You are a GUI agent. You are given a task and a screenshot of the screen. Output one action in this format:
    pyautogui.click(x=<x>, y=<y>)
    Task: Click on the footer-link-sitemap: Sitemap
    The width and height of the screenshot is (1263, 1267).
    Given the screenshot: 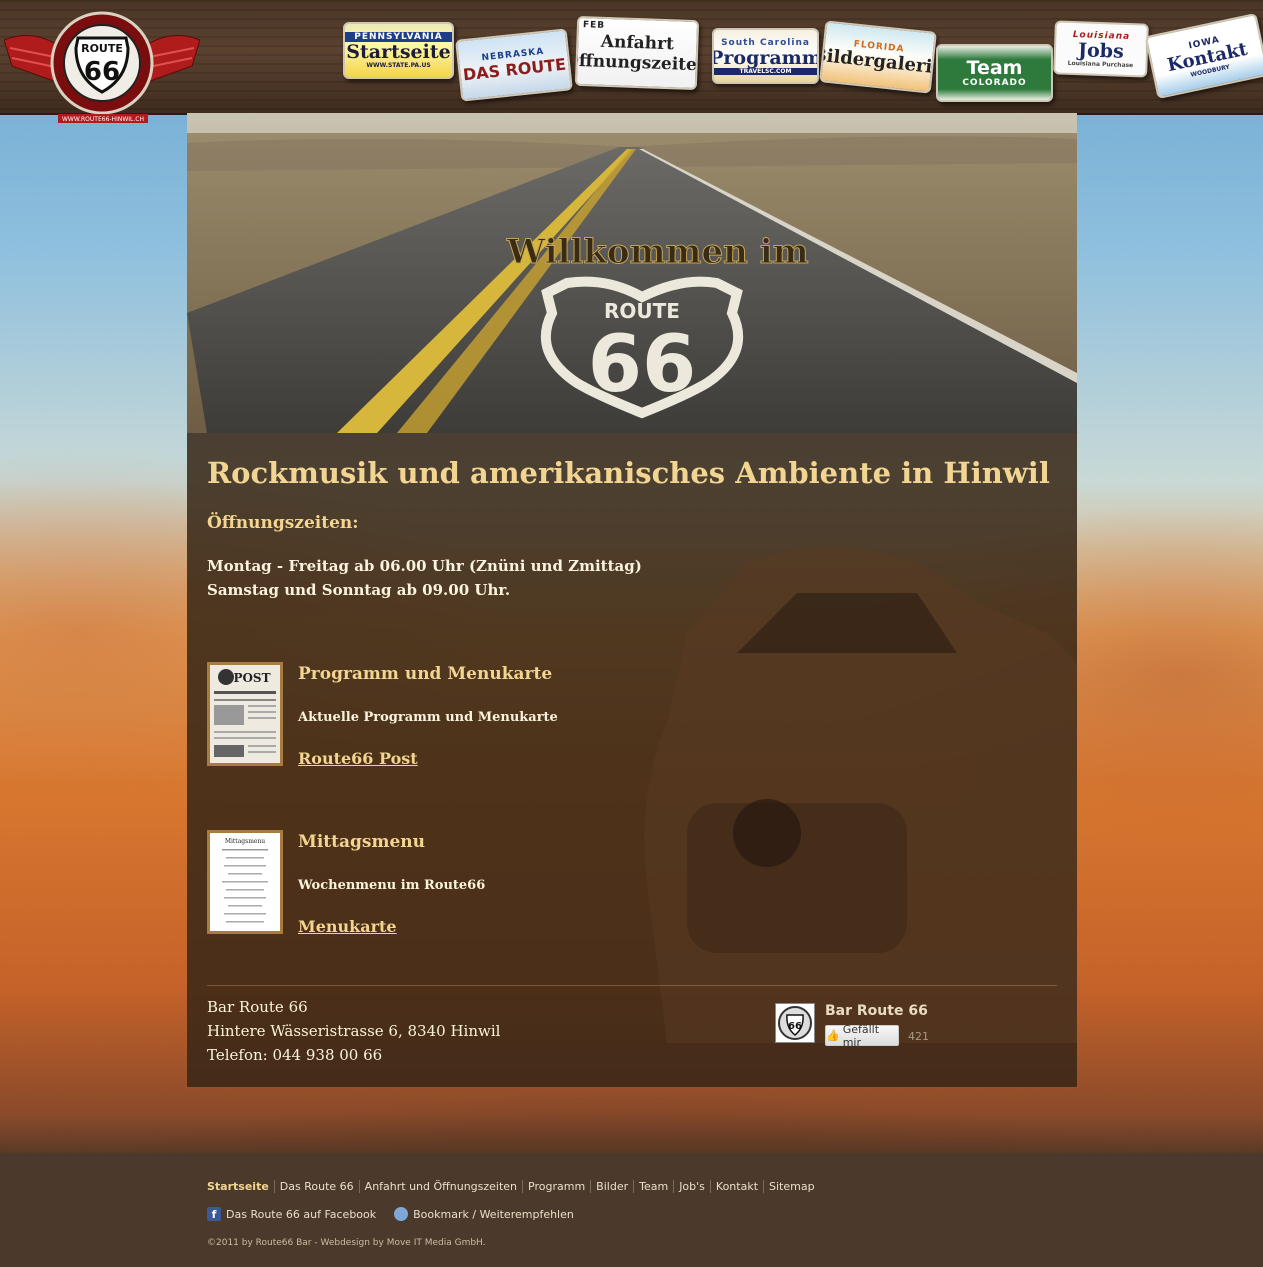 What is the action you would take?
    pyautogui.click(x=791, y=1186)
    